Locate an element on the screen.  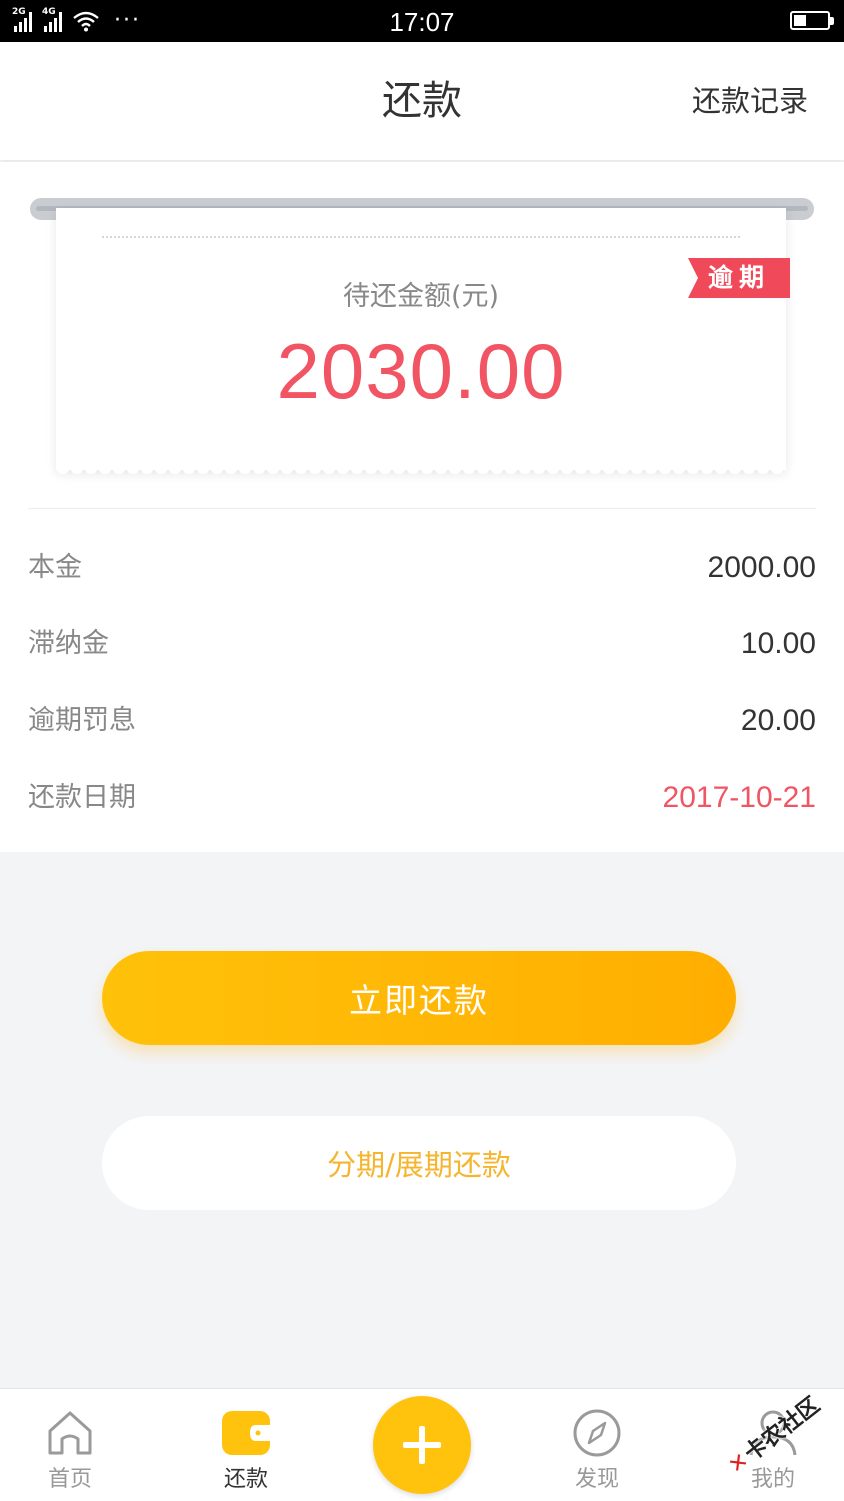
due-date-value: 2017-10-21 is located at coordinates (739, 797).